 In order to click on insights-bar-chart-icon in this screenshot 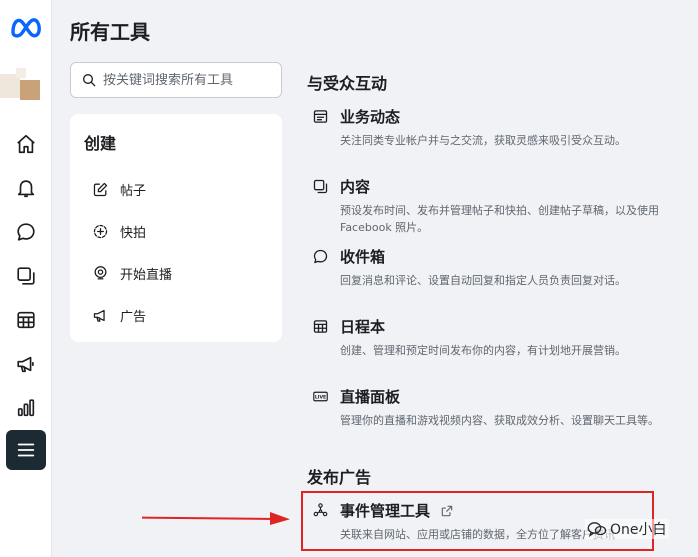, I will do `click(26, 408)`.